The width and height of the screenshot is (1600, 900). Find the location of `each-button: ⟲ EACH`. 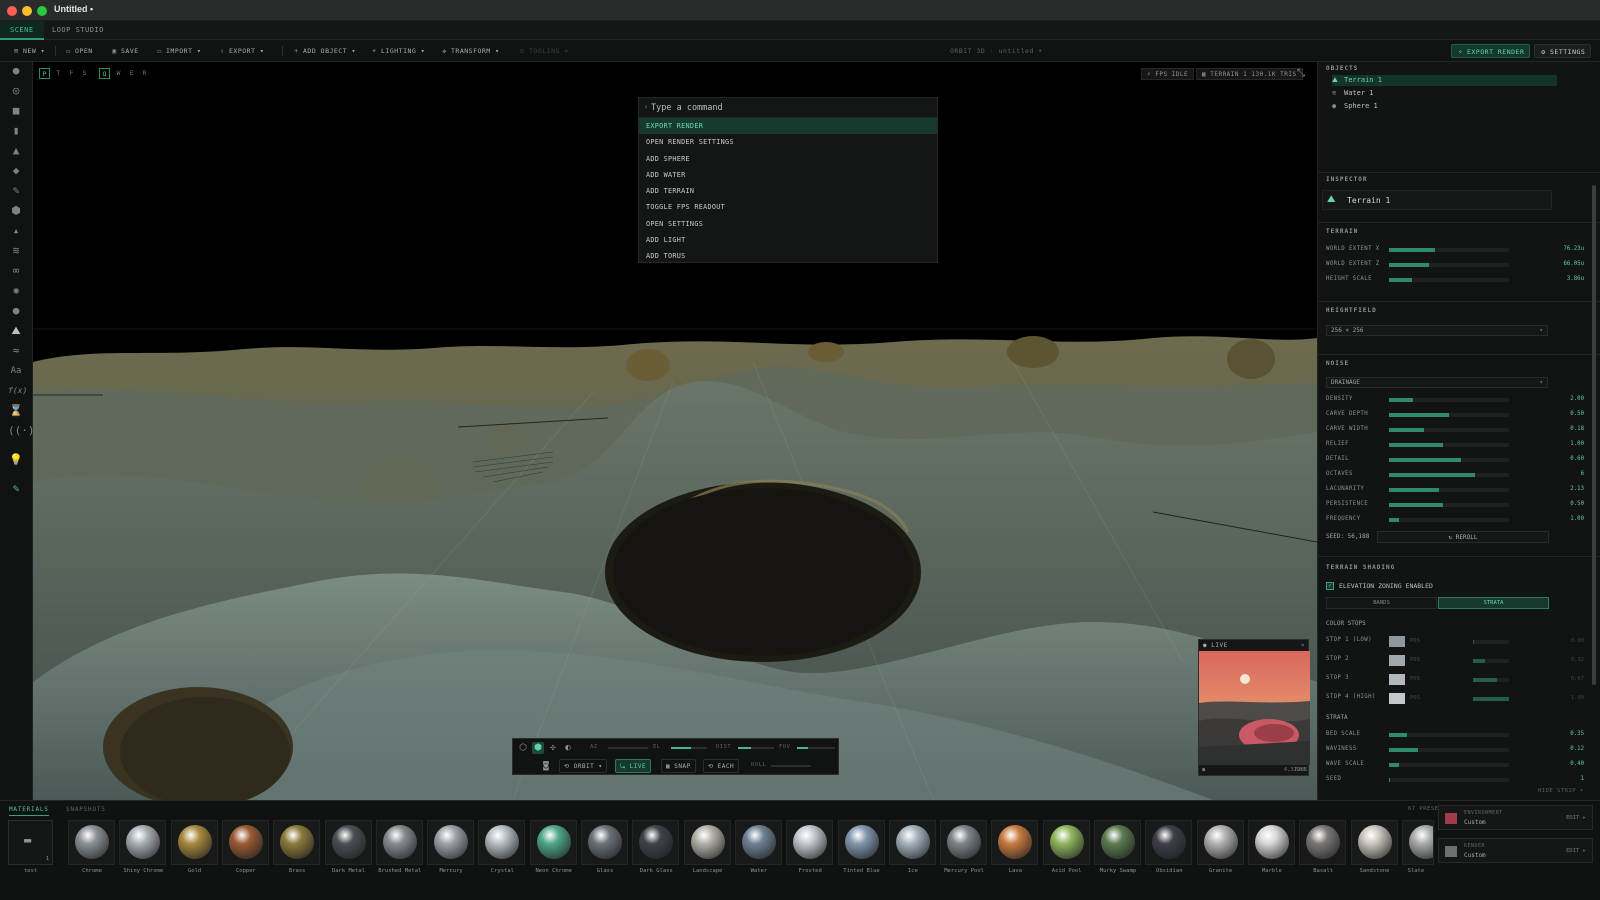

each-button: ⟲ EACH is located at coordinates (721, 766).